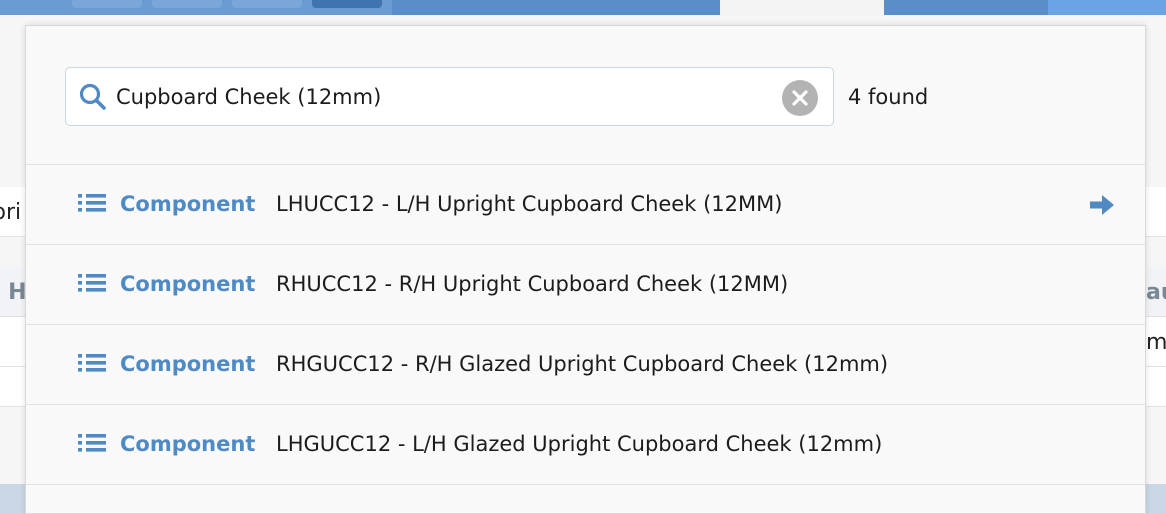 This screenshot has width=1166, height=514. I want to click on search-icon, so click(92, 96).